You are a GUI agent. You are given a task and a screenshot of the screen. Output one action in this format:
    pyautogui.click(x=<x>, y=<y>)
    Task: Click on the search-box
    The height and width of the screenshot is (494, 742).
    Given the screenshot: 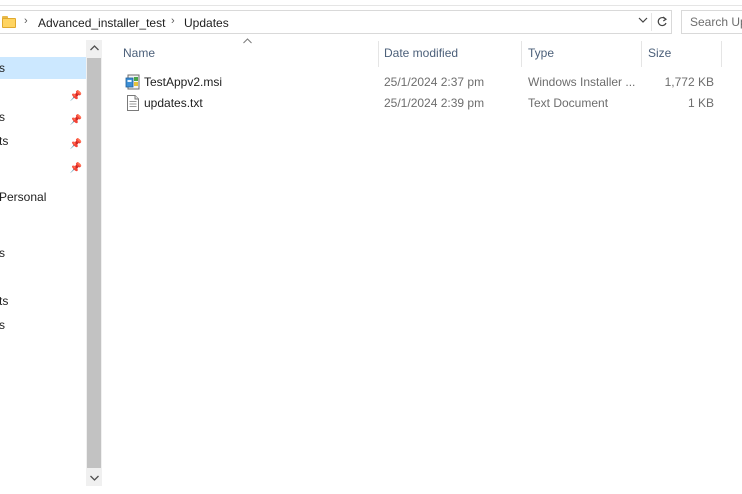 What is the action you would take?
    pyautogui.click(x=711, y=22)
    